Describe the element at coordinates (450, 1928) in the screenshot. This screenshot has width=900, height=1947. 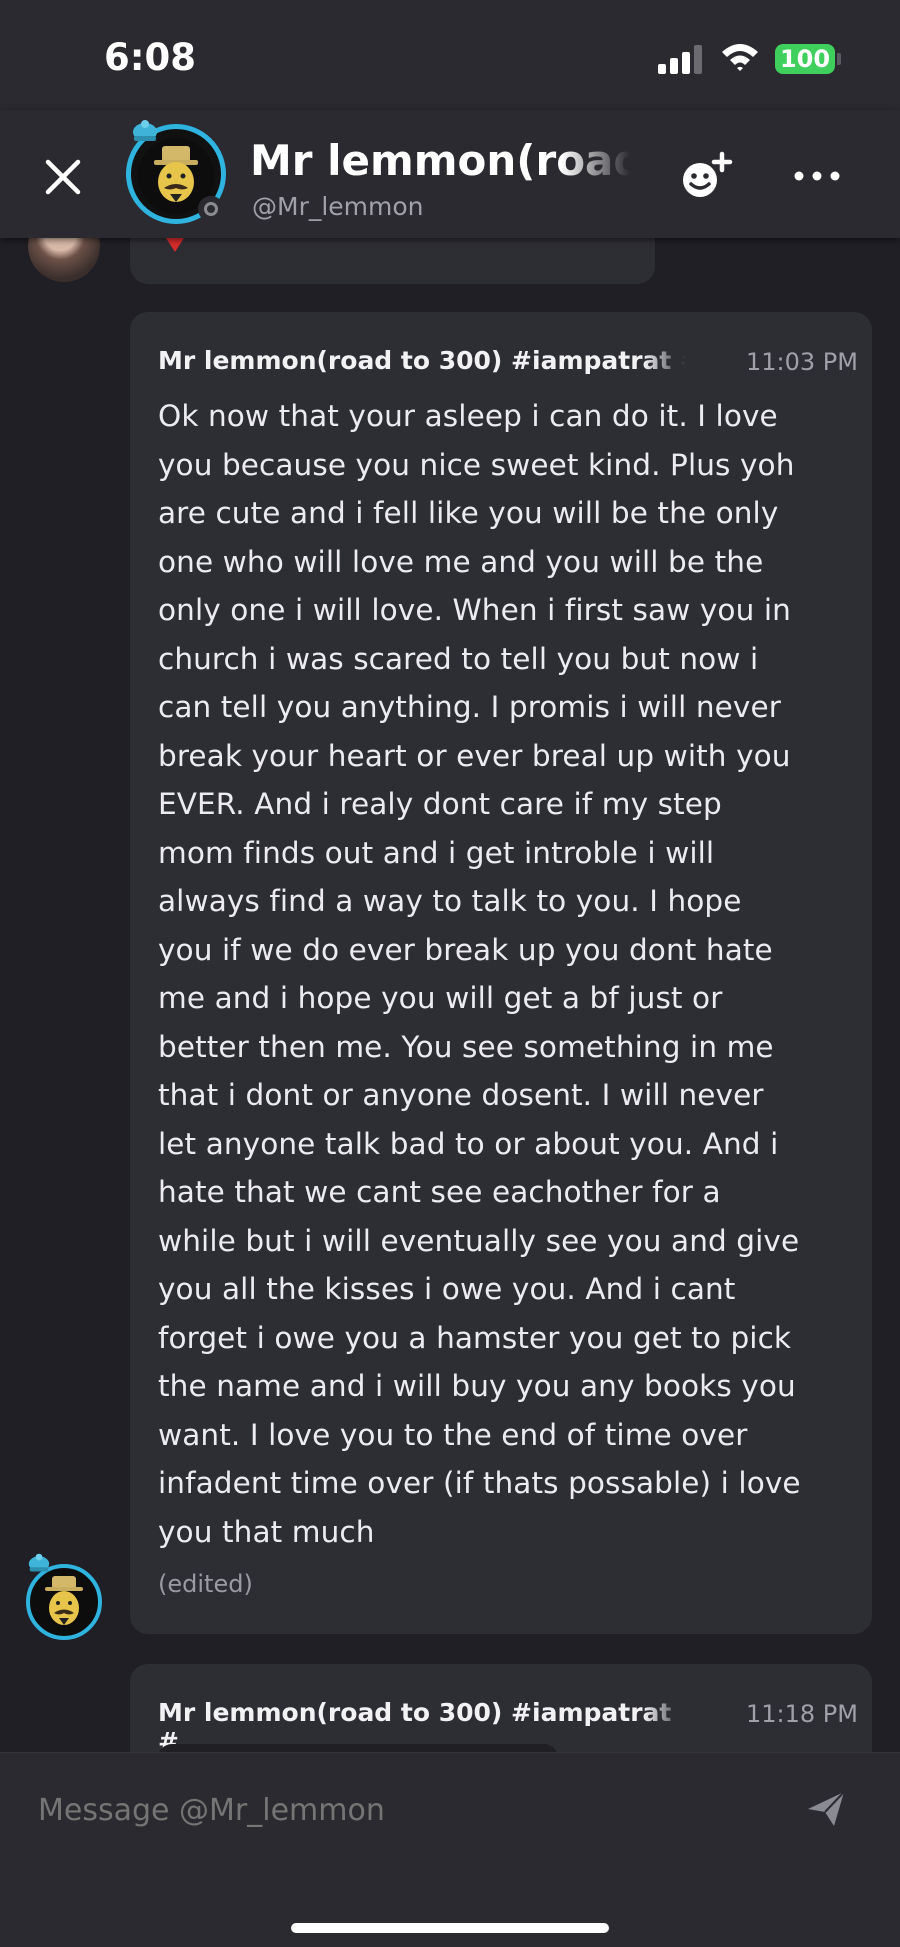
I see `home-indicator` at that location.